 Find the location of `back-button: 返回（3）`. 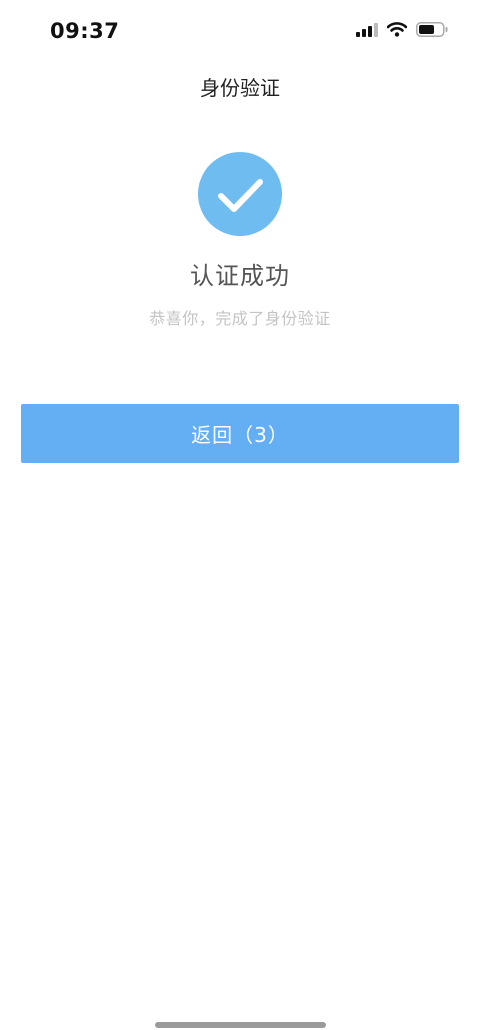

back-button: 返回（3） is located at coordinates (240, 433).